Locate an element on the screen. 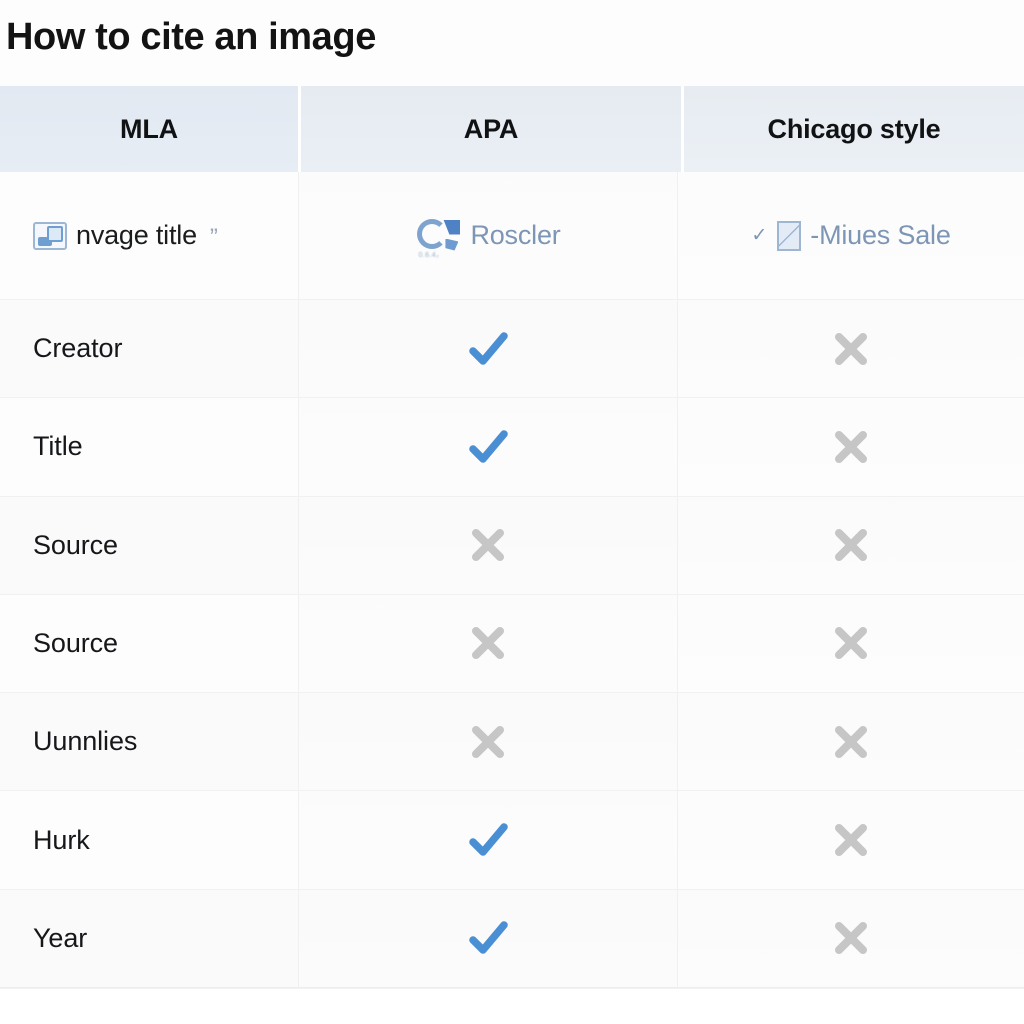 The image size is (1024, 1024). artifact-cell-apa: 0.6.4₂ Roscler is located at coordinates (488, 235).